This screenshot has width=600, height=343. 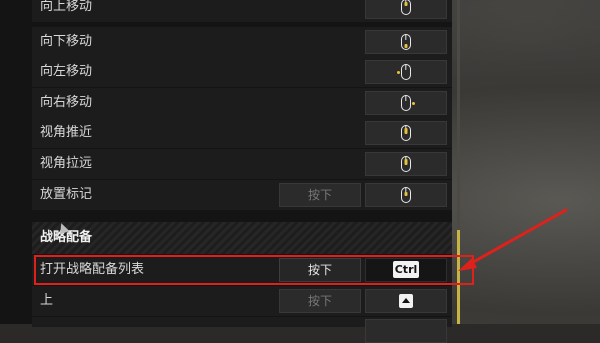 I want to click on annotation-arrow-icon, so click(x=513, y=239).